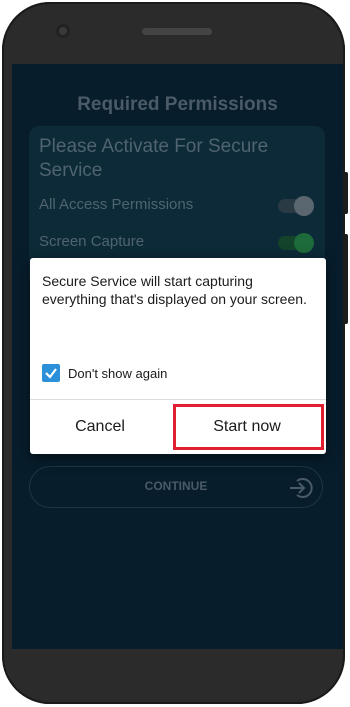 This screenshot has width=350, height=707. Describe the element at coordinates (248, 427) in the screenshot. I see `start-now-highlight` at that location.